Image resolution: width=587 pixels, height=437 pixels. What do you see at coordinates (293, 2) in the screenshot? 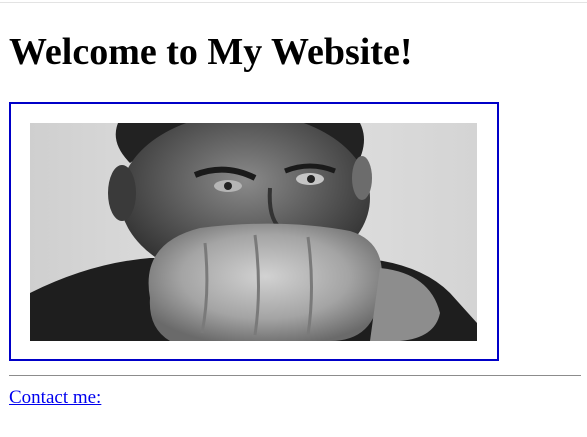
I see `browser-top-edge` at bounding box center [293, 2].